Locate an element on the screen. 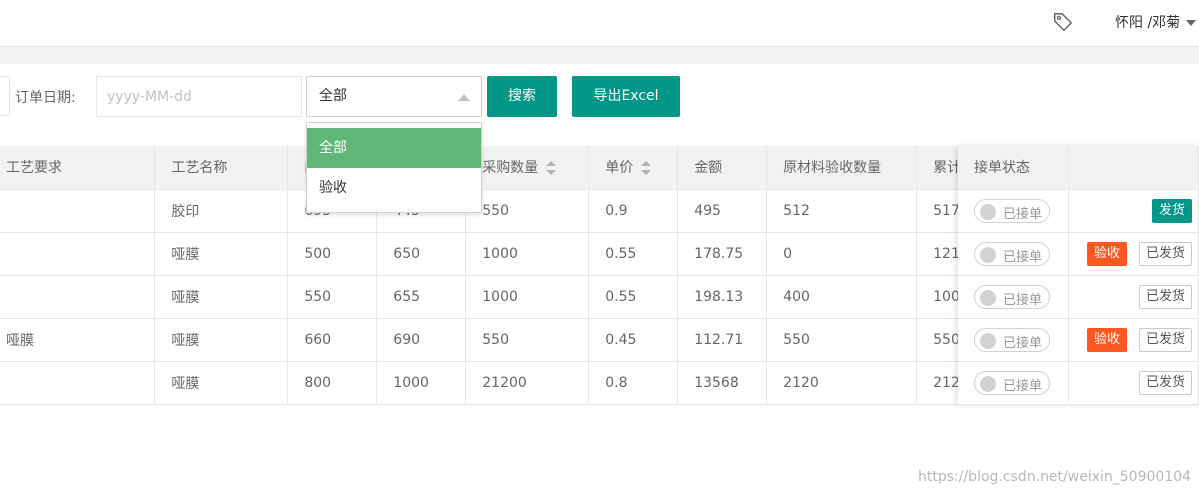 Image resolution: width=1199 pixels, height=495 pixels. user-name: 怀阳 /邓菊 is located at coordinates (1148, 23).